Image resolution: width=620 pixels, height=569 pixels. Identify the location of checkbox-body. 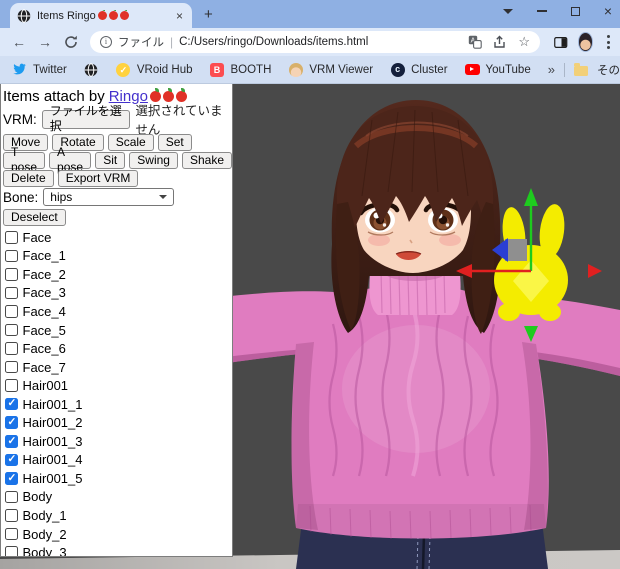
(11, 497).